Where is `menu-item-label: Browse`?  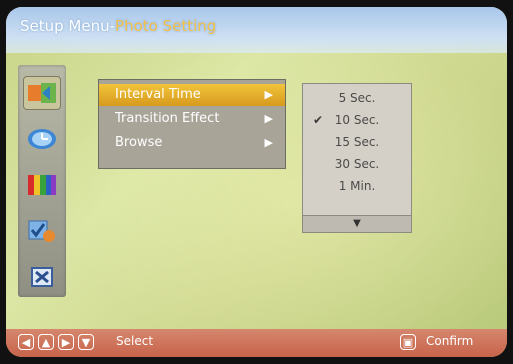
menu-item-label: Browse is located at coordinates (139, 142).